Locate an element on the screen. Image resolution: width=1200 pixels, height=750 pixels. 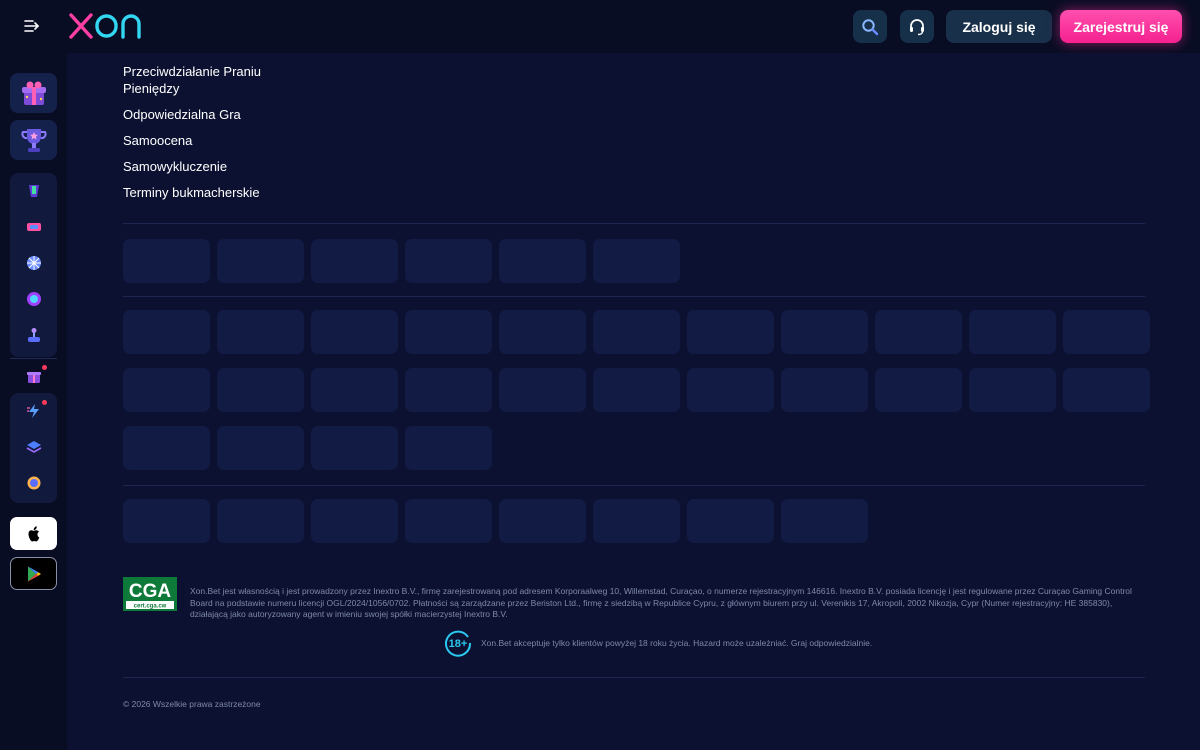
link-self-assessment: Samoocena is located at coordinates (223, 140).